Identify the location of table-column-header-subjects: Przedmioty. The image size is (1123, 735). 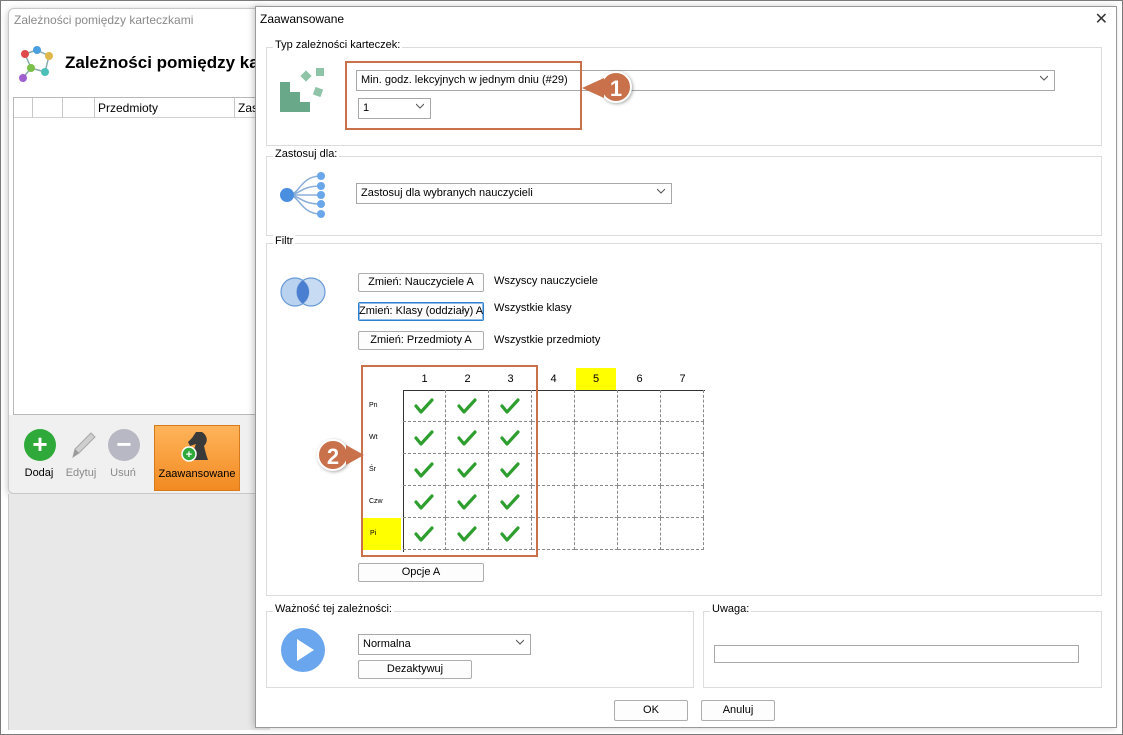
(164, 108).